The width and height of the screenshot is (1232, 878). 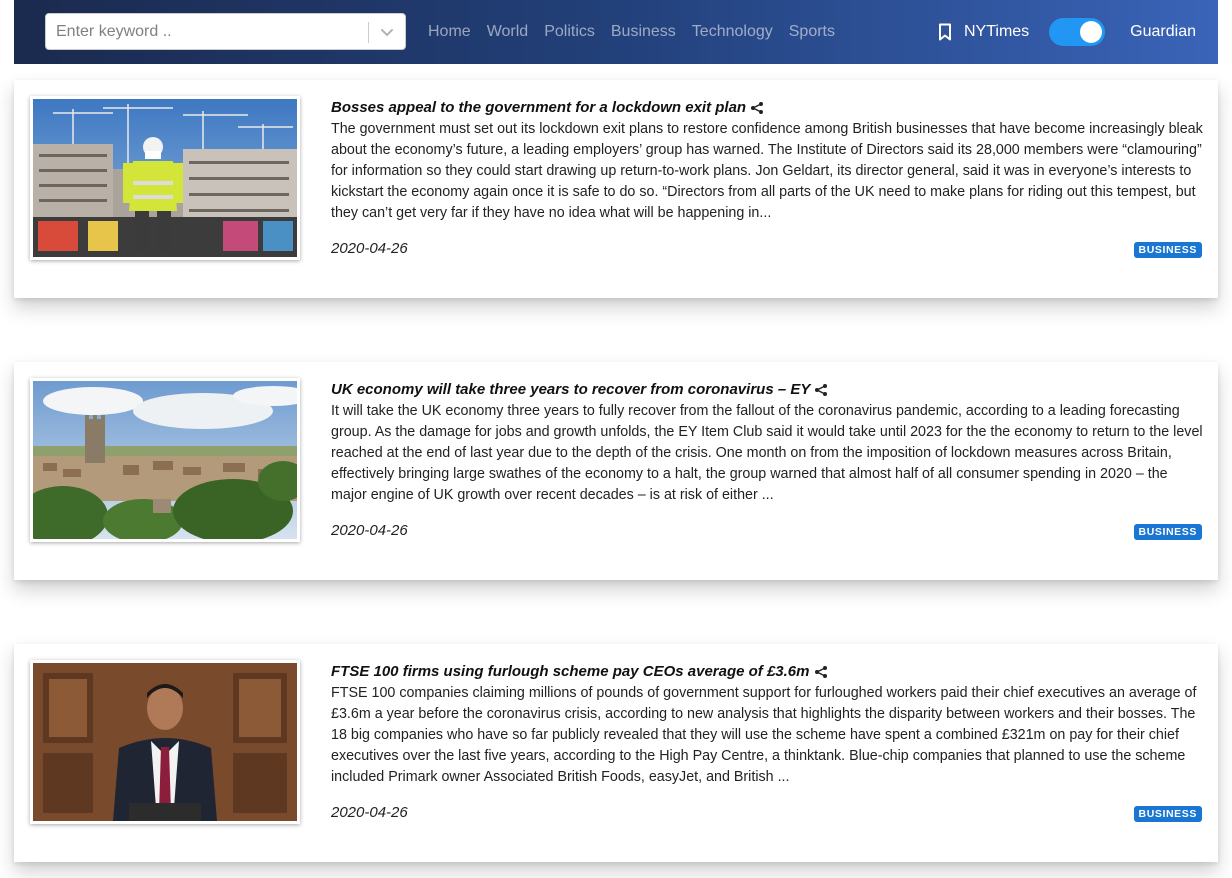 What do you see at coordinates (947, 32) in the screenshot?
I see `bookmark-icon` at bounding box center [947, 32].